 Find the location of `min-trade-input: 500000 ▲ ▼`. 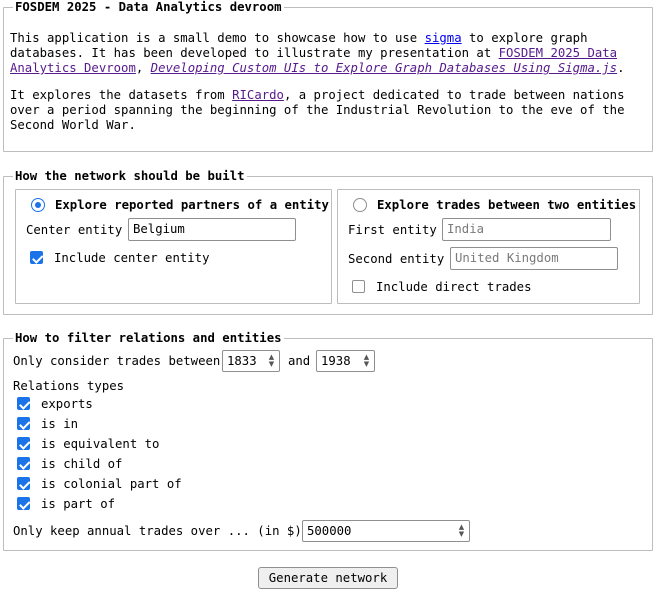

min-trade-input: 500000 ▲ ▼ is located at coordinates (386, 531).